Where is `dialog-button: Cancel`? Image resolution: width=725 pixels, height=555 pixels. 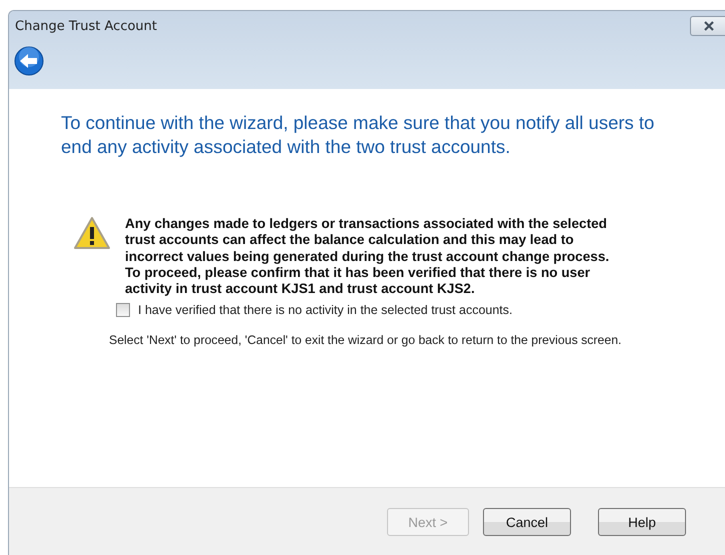 dialog-button: Cancel is located at coordinates (527, 522).